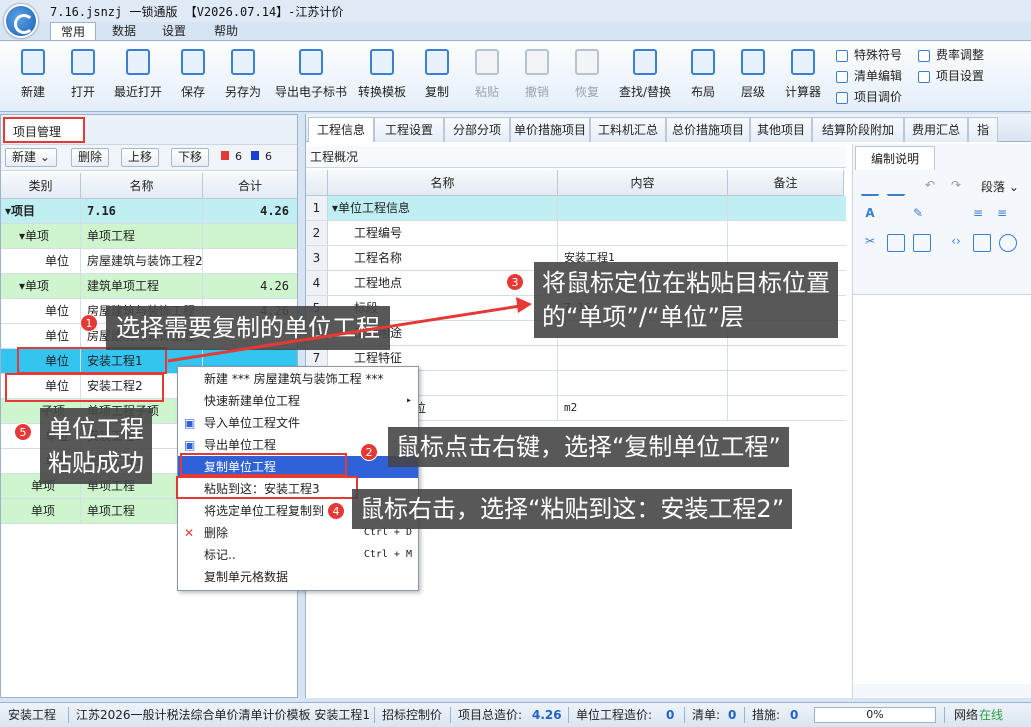 This screenshot has height=727, width=1031. What do you see at coordinates (336, 511) in the screenshot?
I see `badge-4: 4` at bounding box center [336, 511].